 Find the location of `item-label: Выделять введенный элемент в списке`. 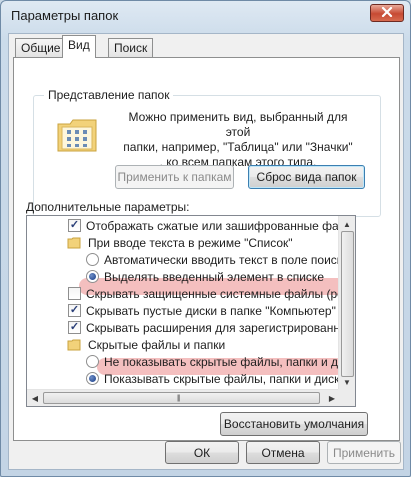

item-label: Выделять введенный элемент в списке is located at coordinates (214, 276).